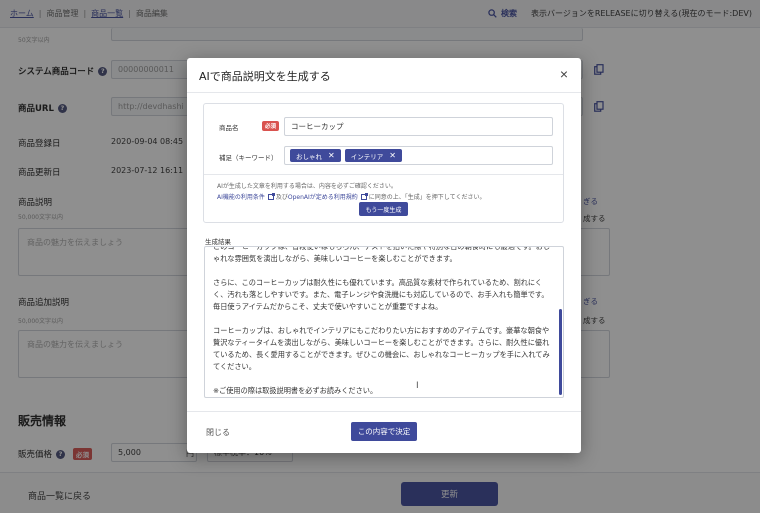 Image resolution: width=760 pixels, height=513 pixels. What do you see at coordinates (564, 74) in the screenshot?
I see `close-icon: ×` at bounding box center [564, 74].